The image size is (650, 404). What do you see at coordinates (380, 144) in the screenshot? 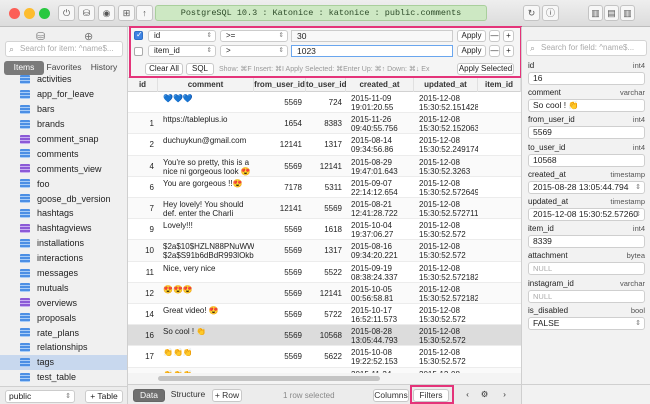
I see `cell-created-at: 2015-08-14 09:34:56.86` at bounding box center [380, 144].